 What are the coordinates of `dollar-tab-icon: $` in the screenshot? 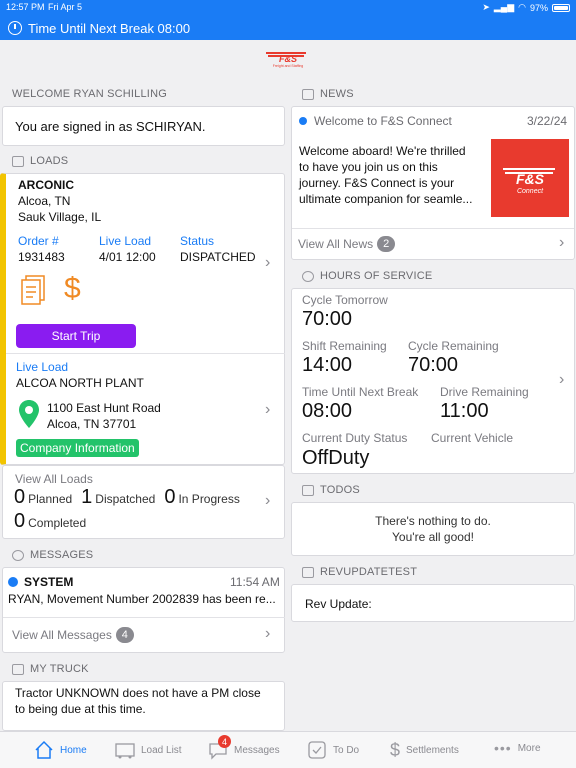 It's located at (395, 750).